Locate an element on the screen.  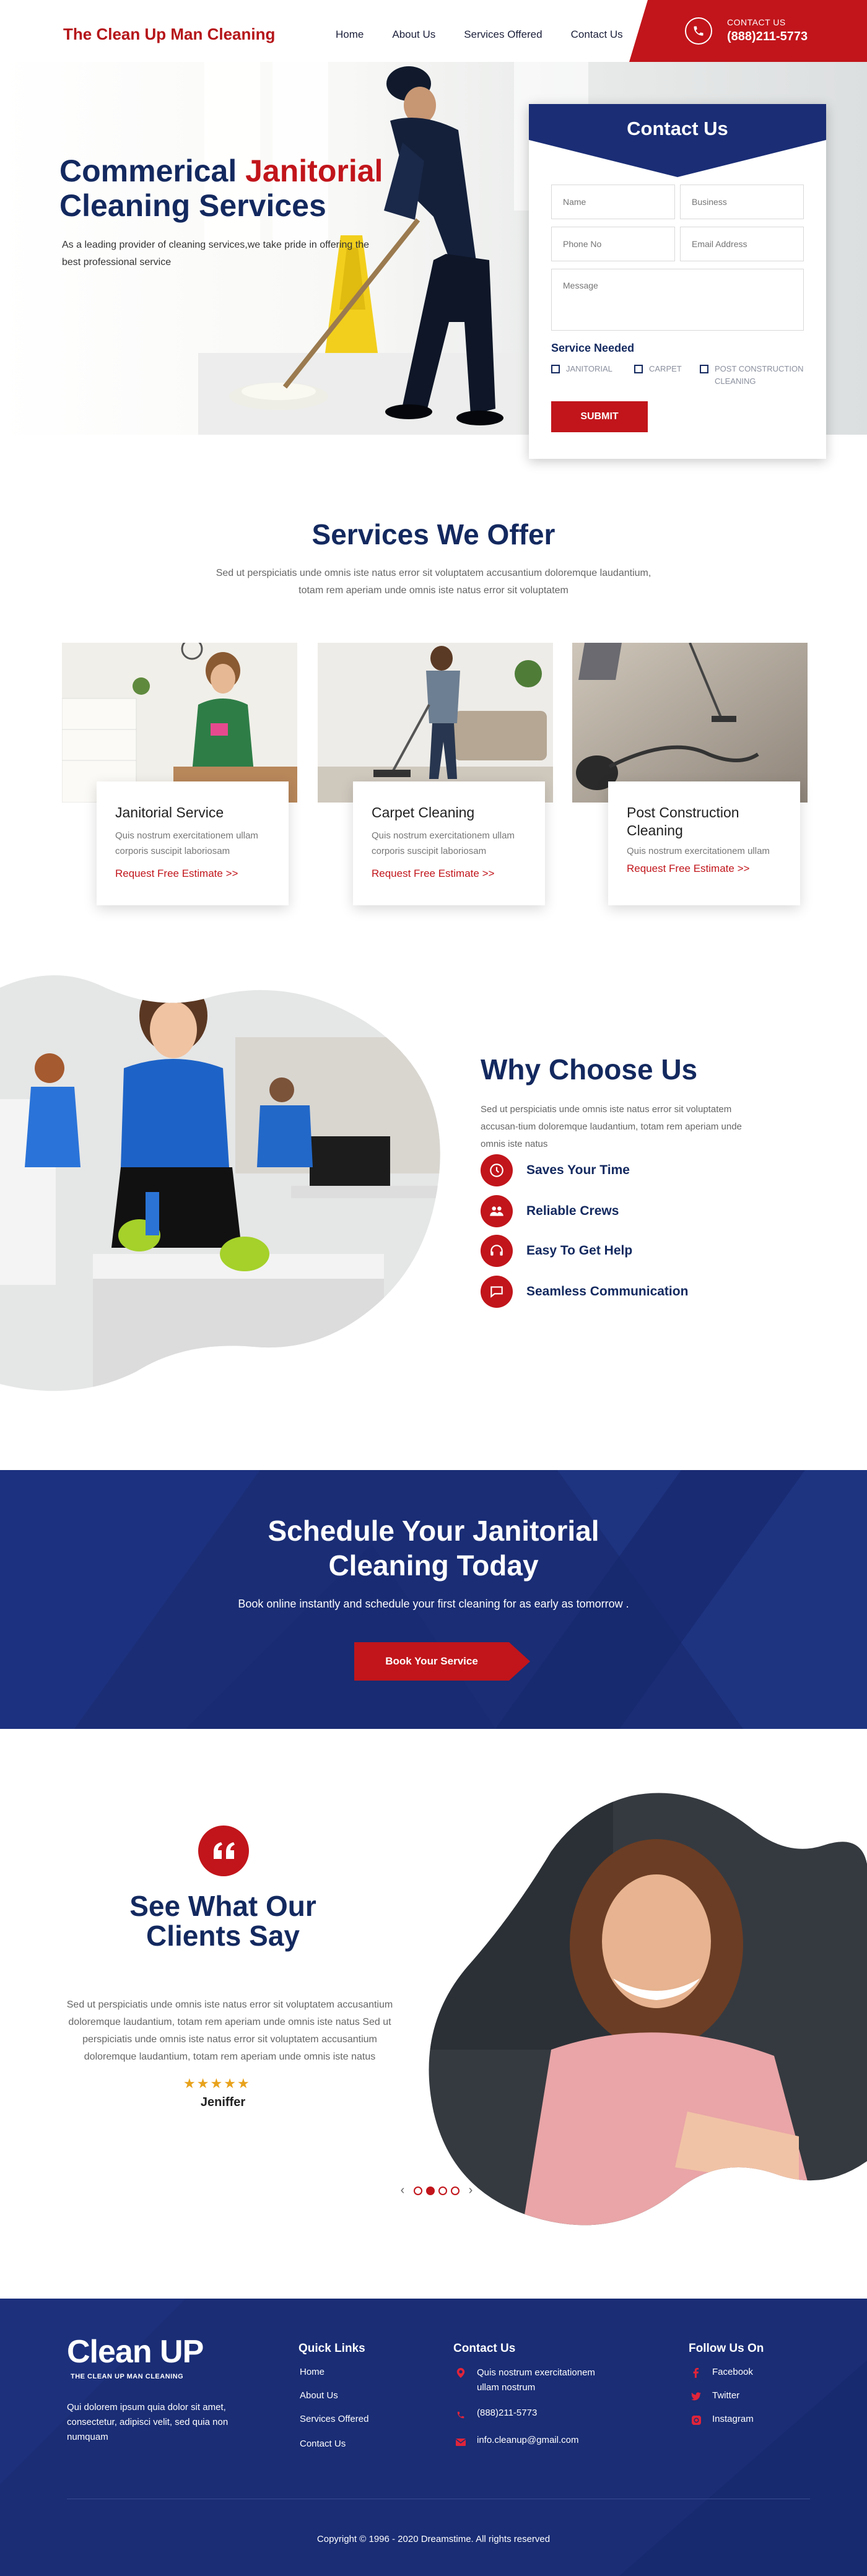
book-service-label: Book Your Service is located at coordinates (432, 1661).